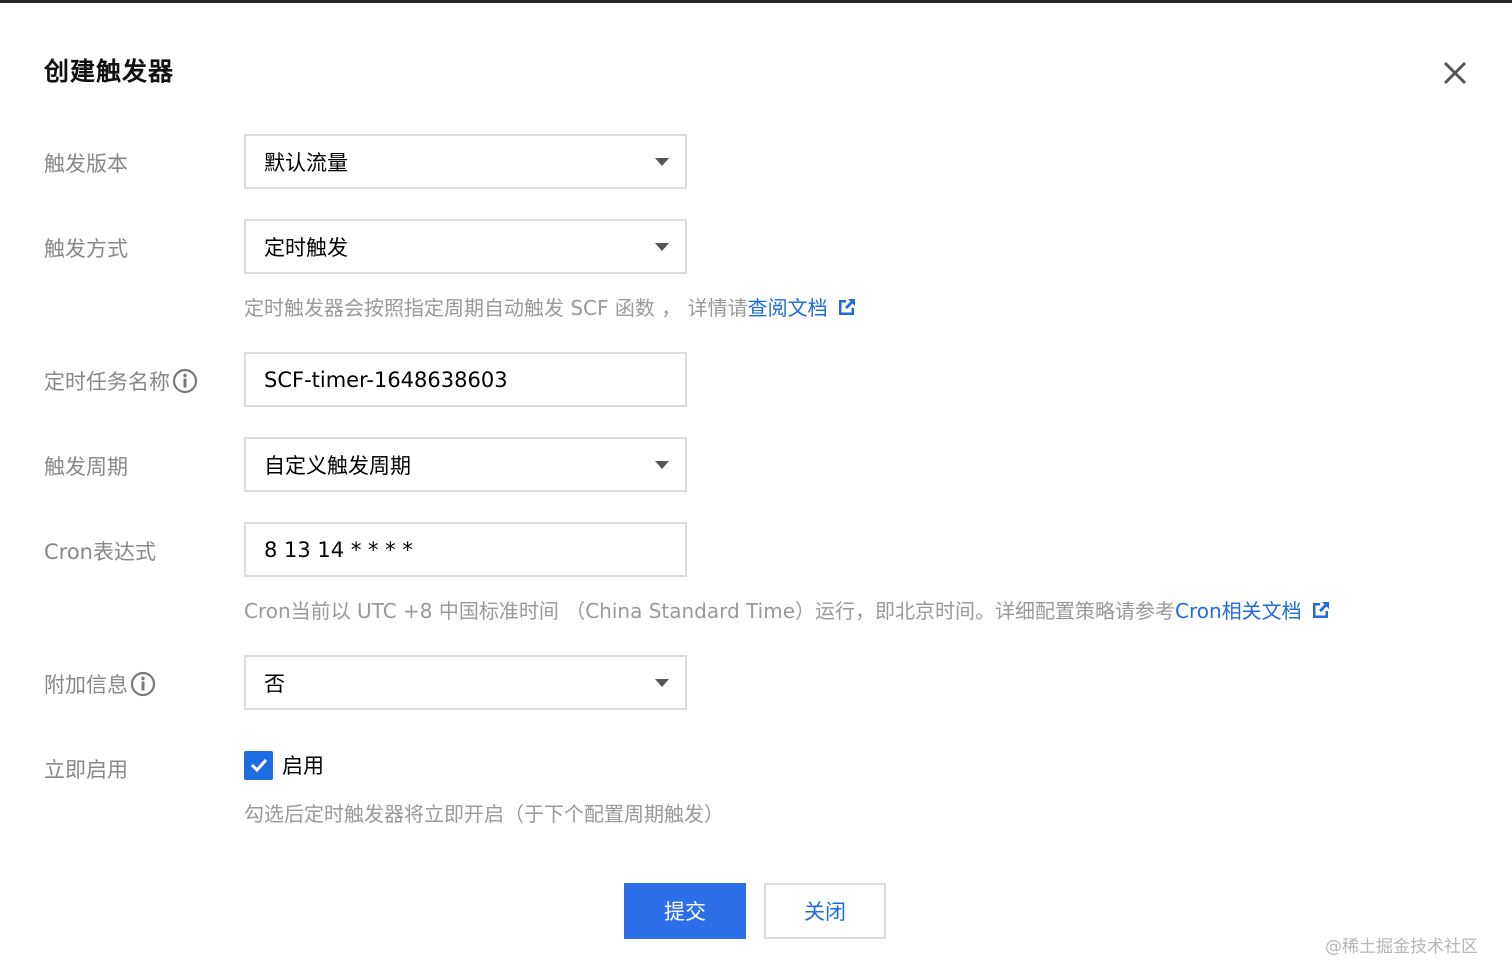 The image size is (1512, 980). I want to click on cron-docs-link: Cron相关文档, so click(1238, 609).